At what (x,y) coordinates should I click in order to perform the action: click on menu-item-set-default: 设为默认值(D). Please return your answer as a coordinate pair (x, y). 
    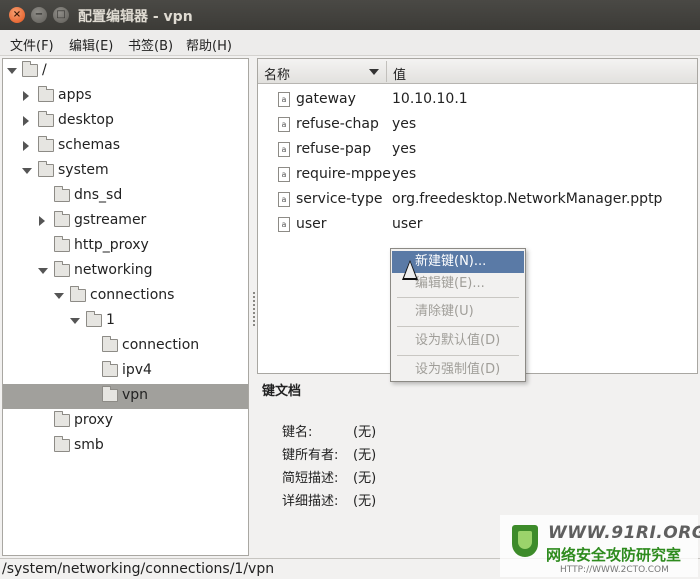
    Looking at the image, I should click on (458, 341).